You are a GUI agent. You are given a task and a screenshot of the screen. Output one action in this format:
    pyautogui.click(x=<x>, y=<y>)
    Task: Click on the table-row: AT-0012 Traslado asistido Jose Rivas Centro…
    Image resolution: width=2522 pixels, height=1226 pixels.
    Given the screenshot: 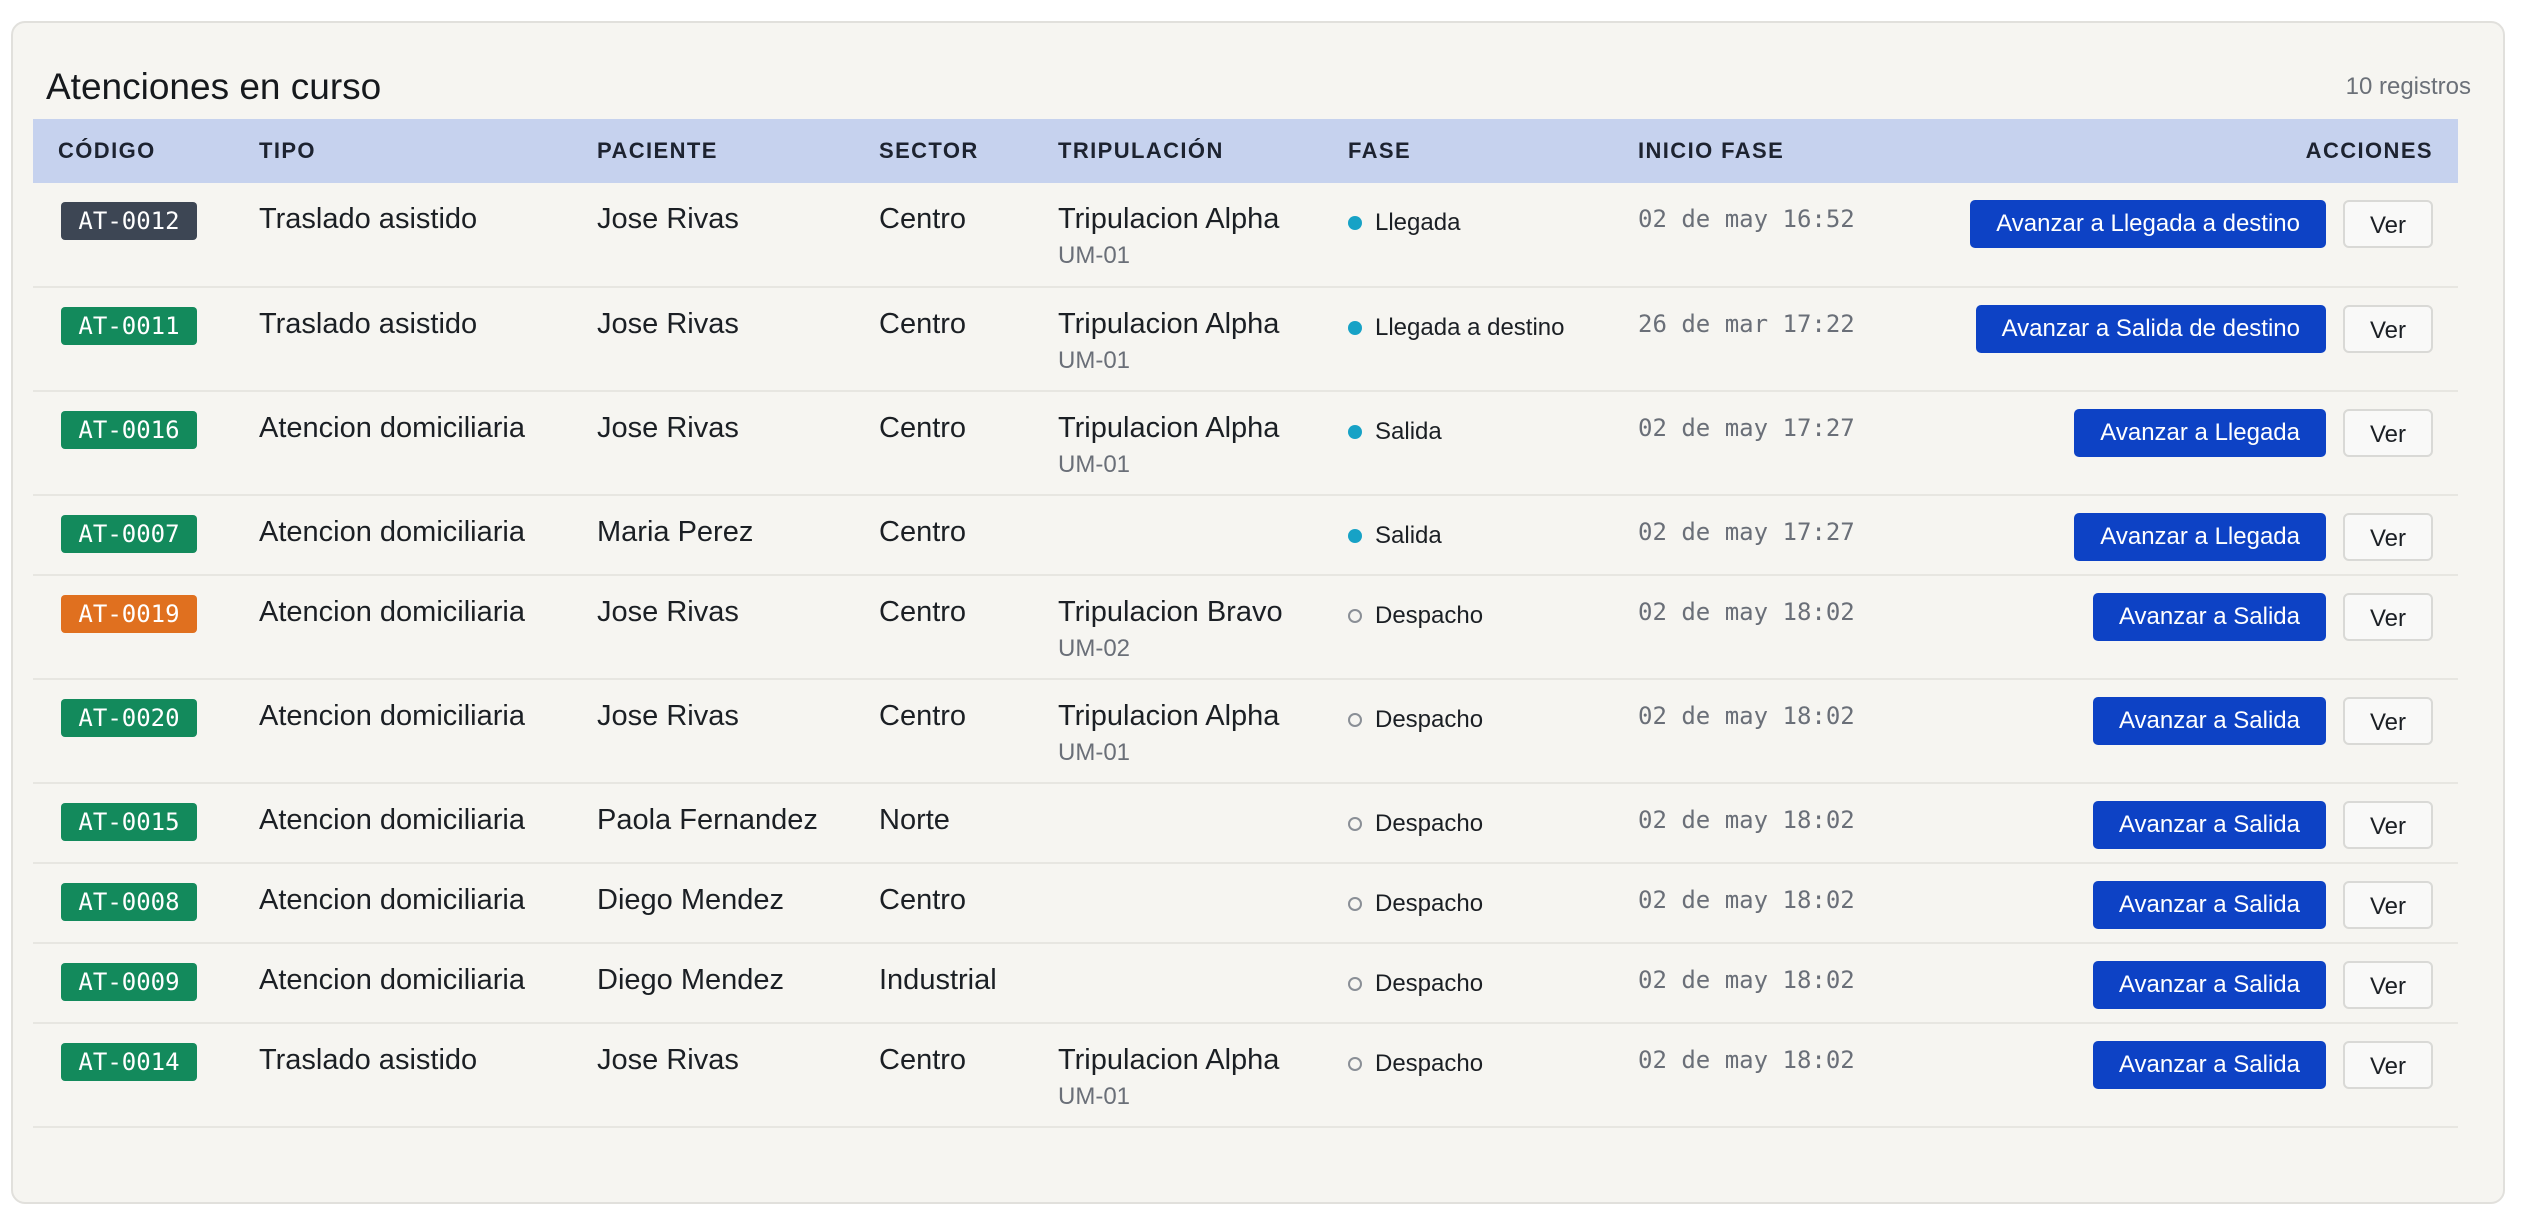 What is the action you would take?
    pyautogui.click(x=1245, y=235)
    